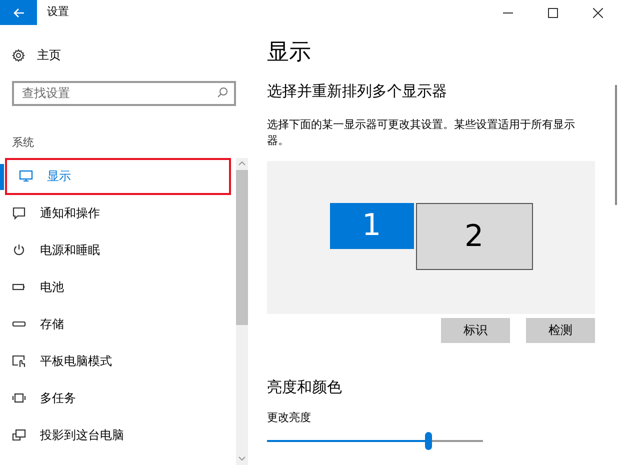 Image resolution: width=620 pixels, height=465 pixels. I want to click on sidebar-scrollbar, so click(242, 311).